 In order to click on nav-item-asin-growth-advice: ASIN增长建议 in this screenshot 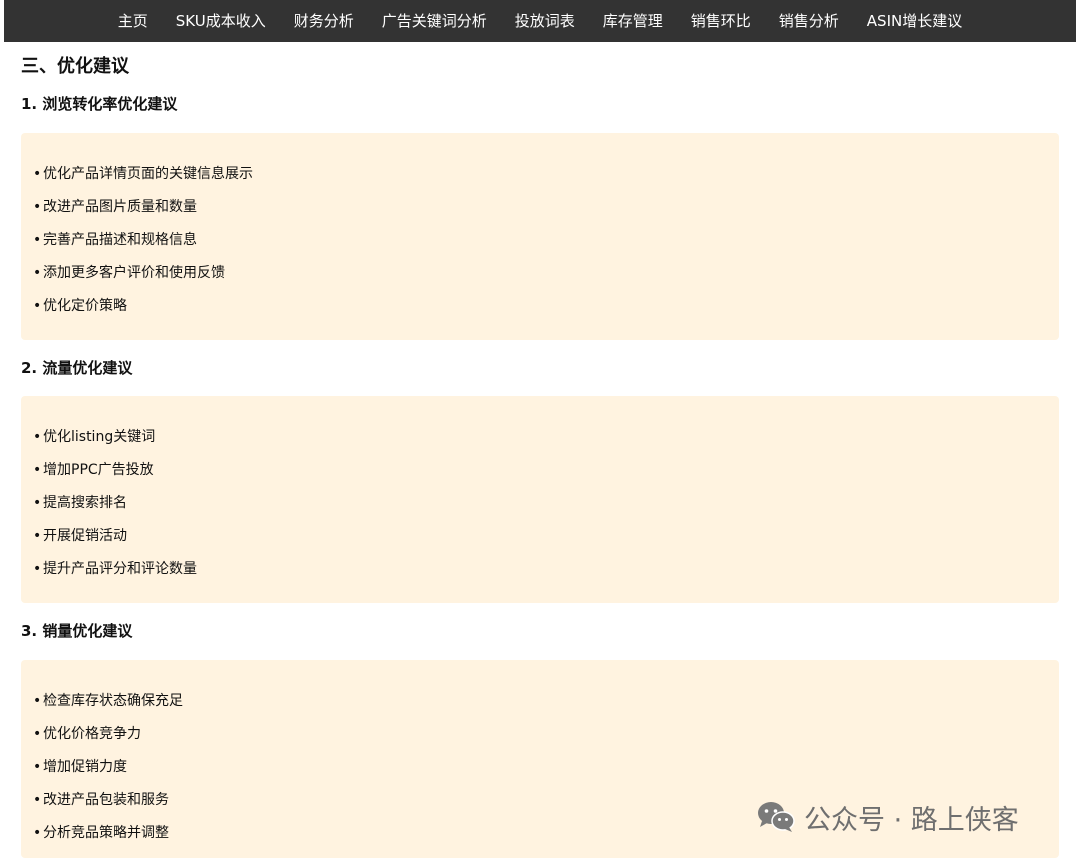, I will do `click(914, 21)`.